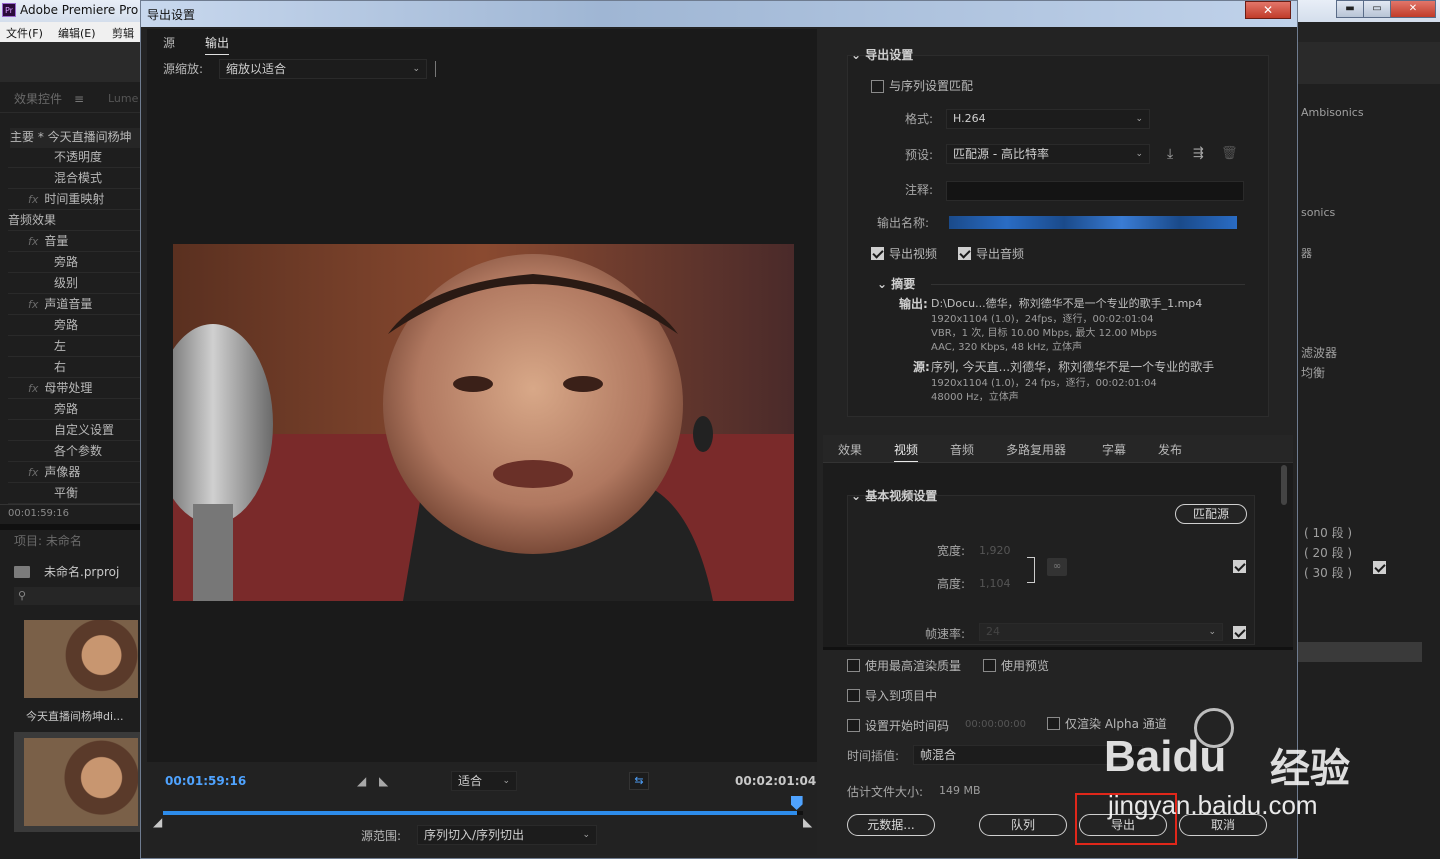 This screenshot has height=859, width=1440. I want to click on minimize-button: ▬, so click(1350, 9).